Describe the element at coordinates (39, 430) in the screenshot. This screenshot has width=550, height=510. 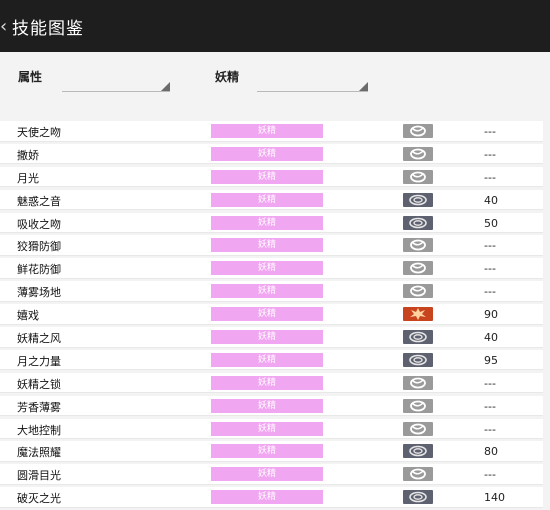
I see `move-name: 大地控制` at that location.